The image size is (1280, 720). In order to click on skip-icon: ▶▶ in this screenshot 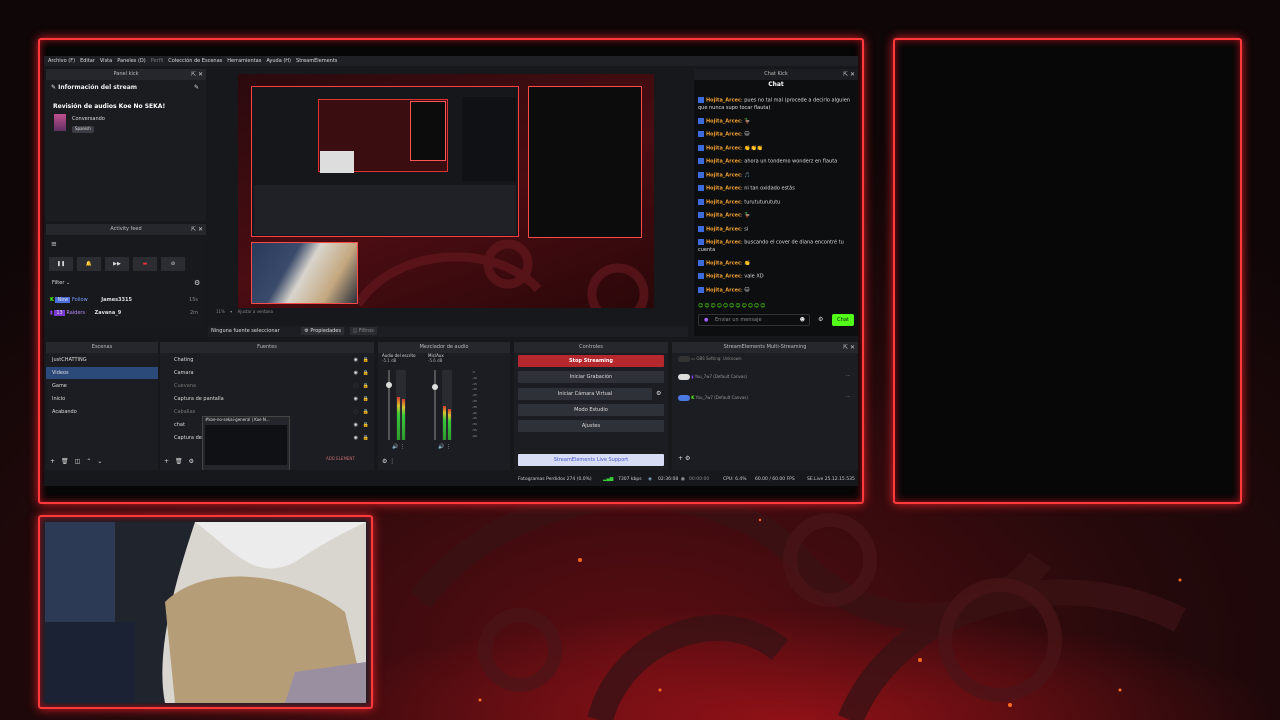, I will do `click(117, 264)`.